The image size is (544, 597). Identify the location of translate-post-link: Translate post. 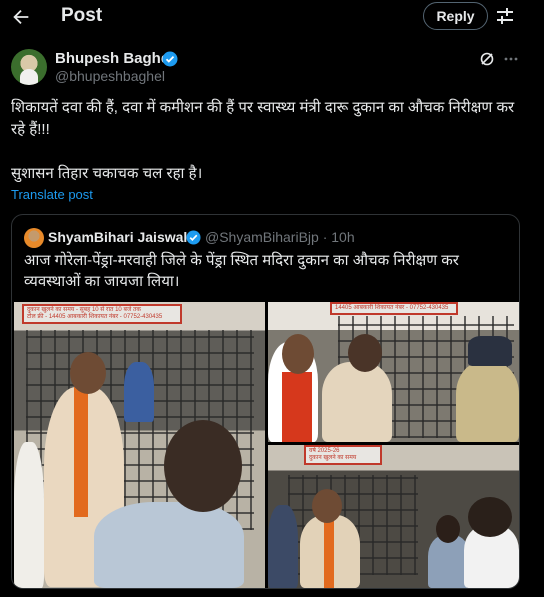
(52, 194).